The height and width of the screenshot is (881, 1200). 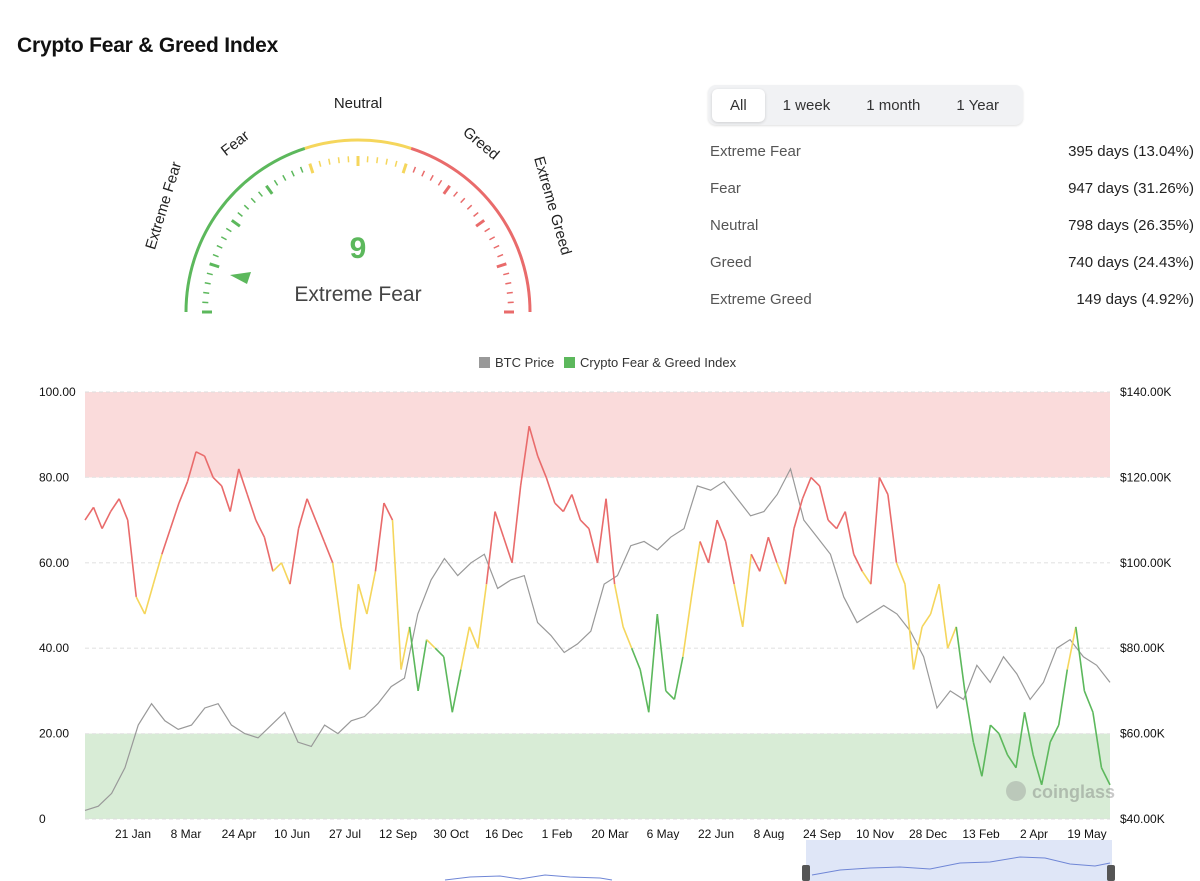 I want to click on range-navigator, so click(x=600, y=860).